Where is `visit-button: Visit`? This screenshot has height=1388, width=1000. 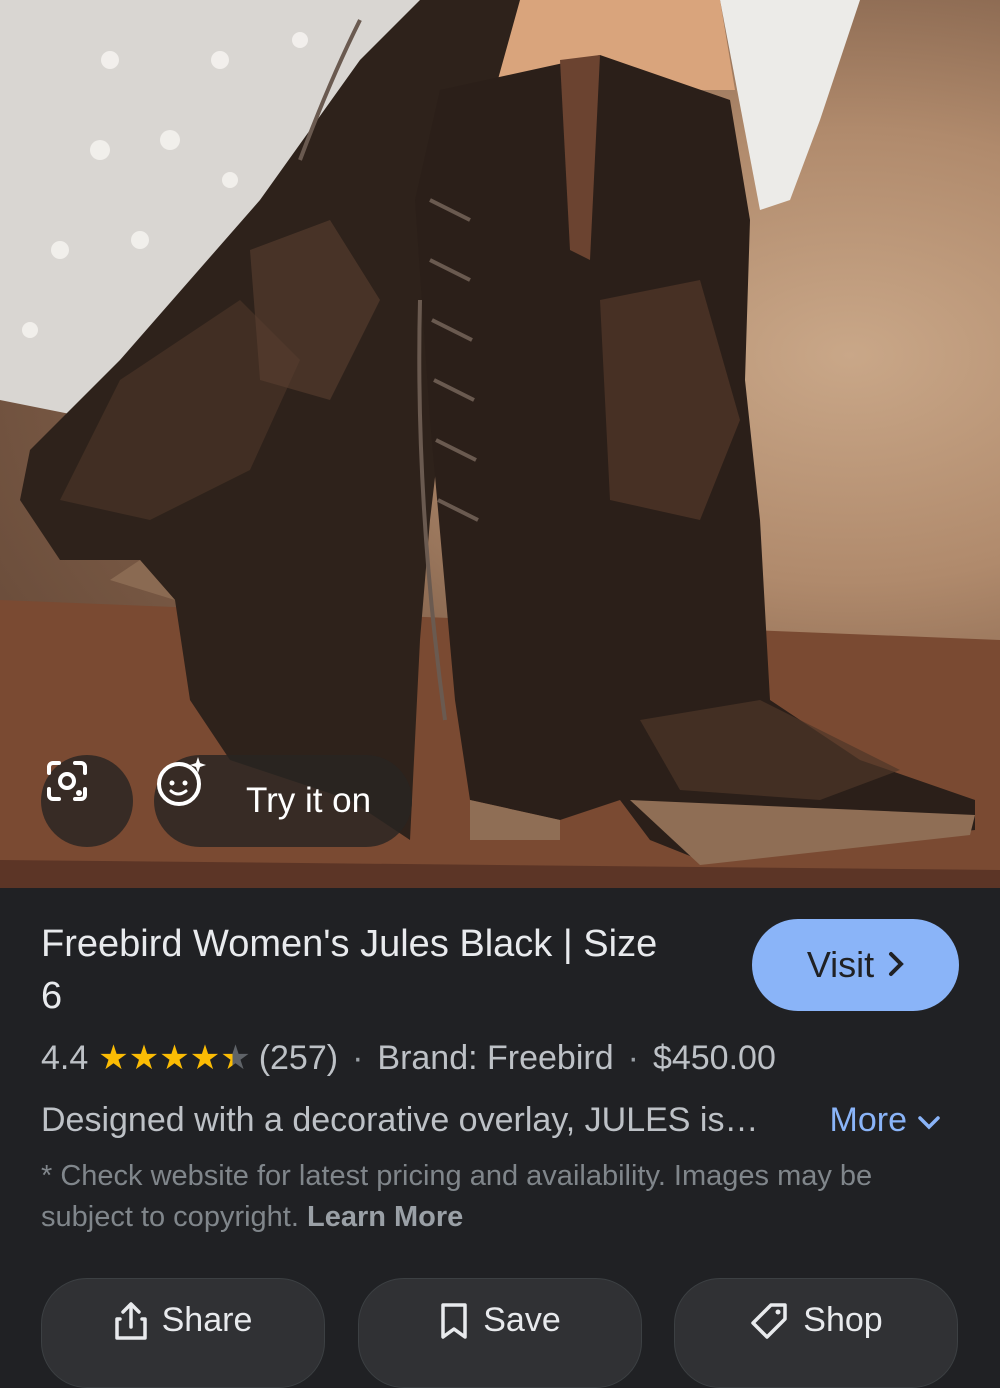 visit-button: Visit is located at coordinates (855, 965).